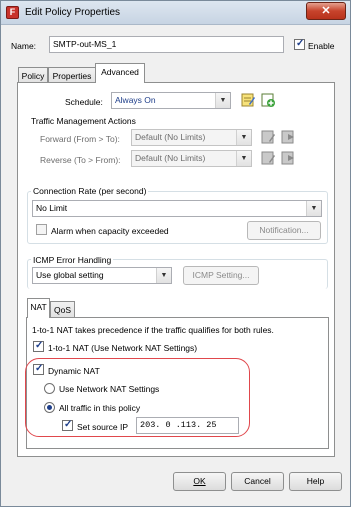 The width and height of the screenshot is (351, 507). Describe the element at coordinates (288, 158) in the screenshot. I see `add-reverse-icon` at that location.